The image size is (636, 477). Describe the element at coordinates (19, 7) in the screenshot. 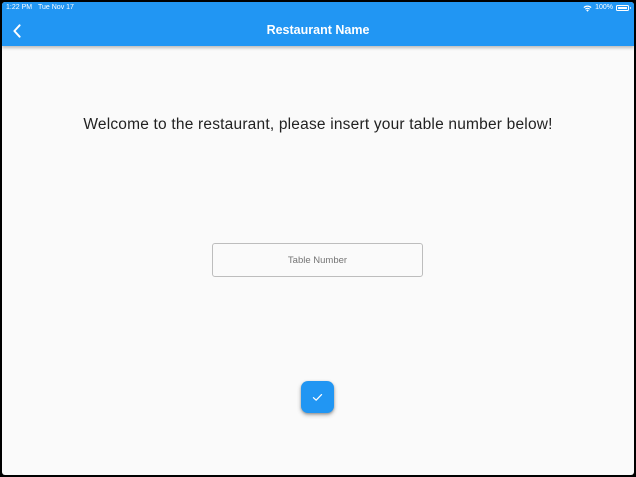

I see `status-time: 1:22 PM` at that location.